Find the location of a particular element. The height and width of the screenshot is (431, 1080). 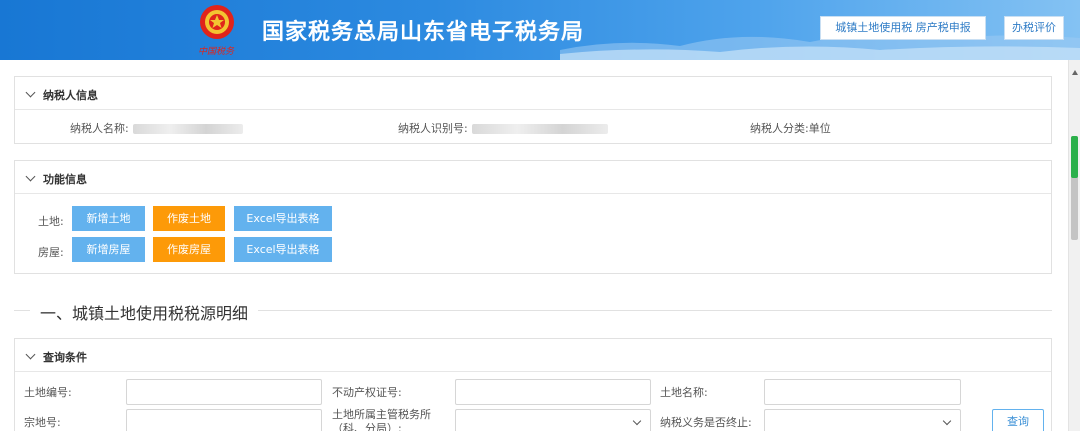

export-land-excel-button: Excel导出表格 is located at coordinates (283, 218).